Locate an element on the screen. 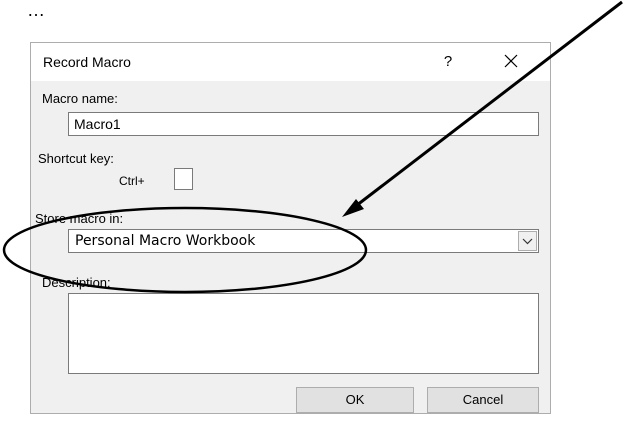  dialog-titlebar: Record Macro ? is located at coordinates (290, 62).